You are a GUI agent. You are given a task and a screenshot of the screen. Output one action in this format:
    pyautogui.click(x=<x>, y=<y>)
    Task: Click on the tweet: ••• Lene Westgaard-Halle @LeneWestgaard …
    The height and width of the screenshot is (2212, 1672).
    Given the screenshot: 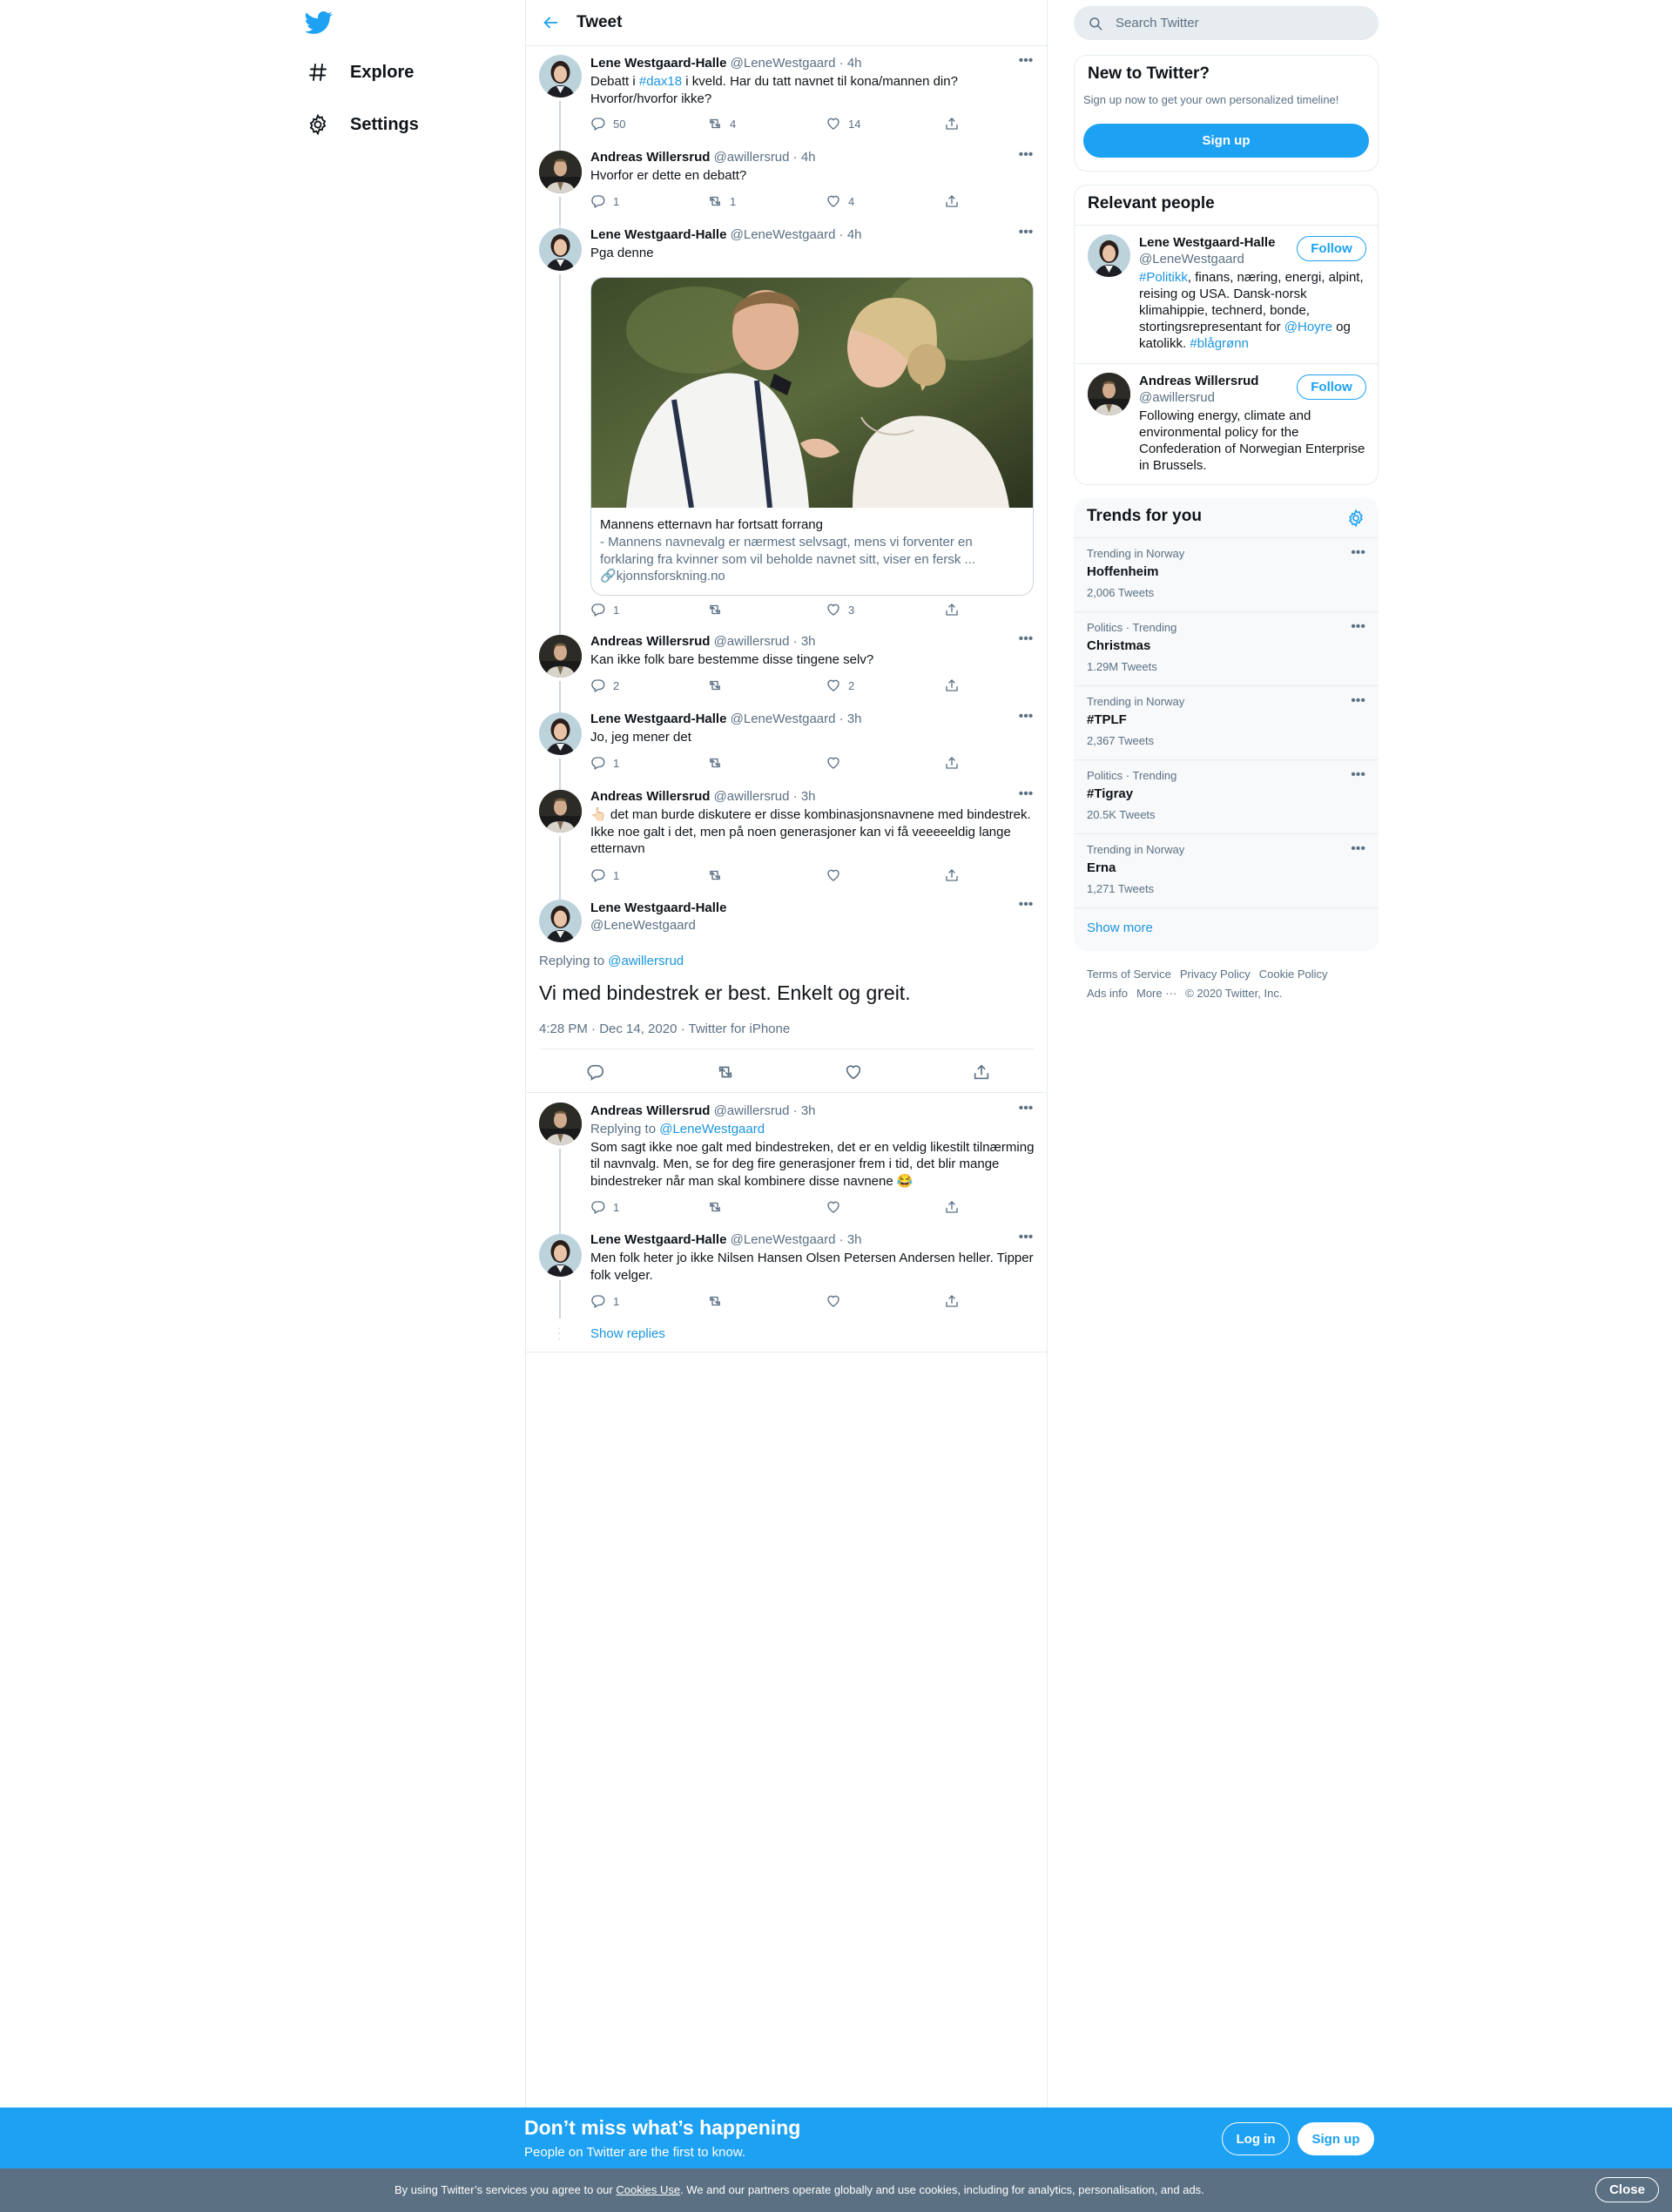 What is the action you would take?
    pyautogui.click(x=787, y=749)
    